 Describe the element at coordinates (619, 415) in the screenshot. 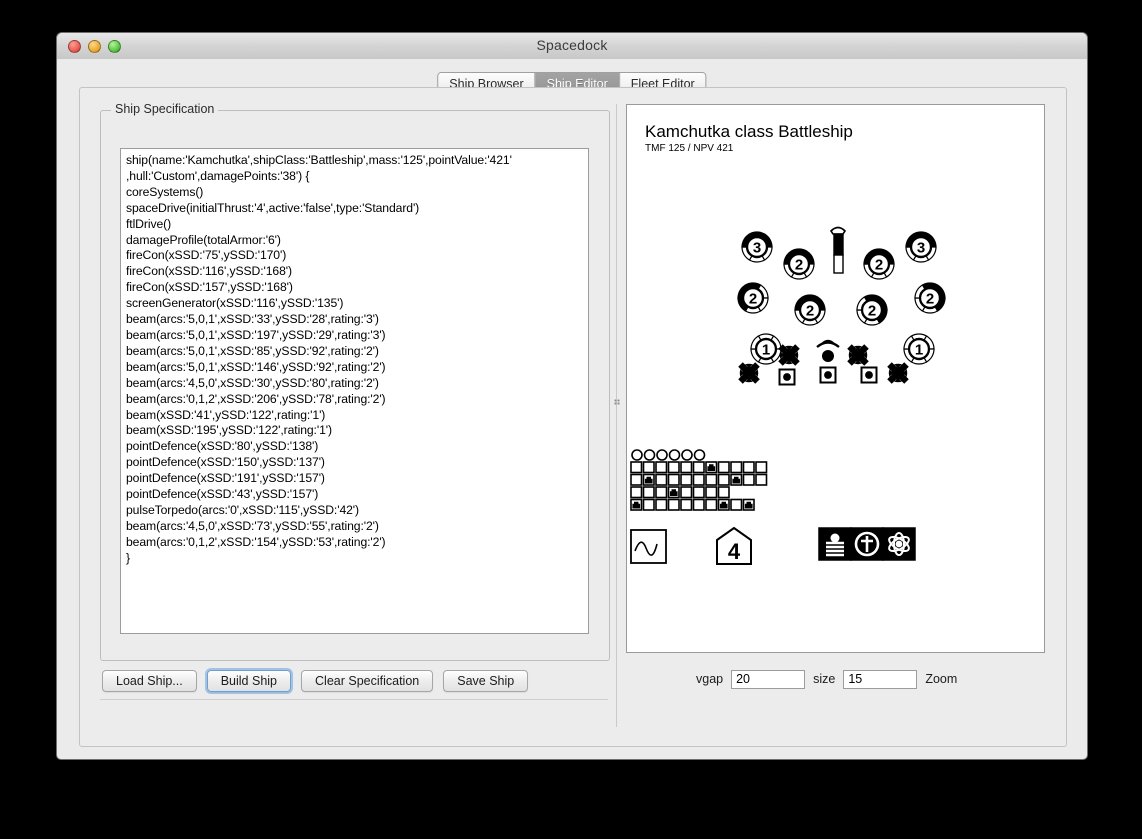

I see `split-pane-divider` at that location.